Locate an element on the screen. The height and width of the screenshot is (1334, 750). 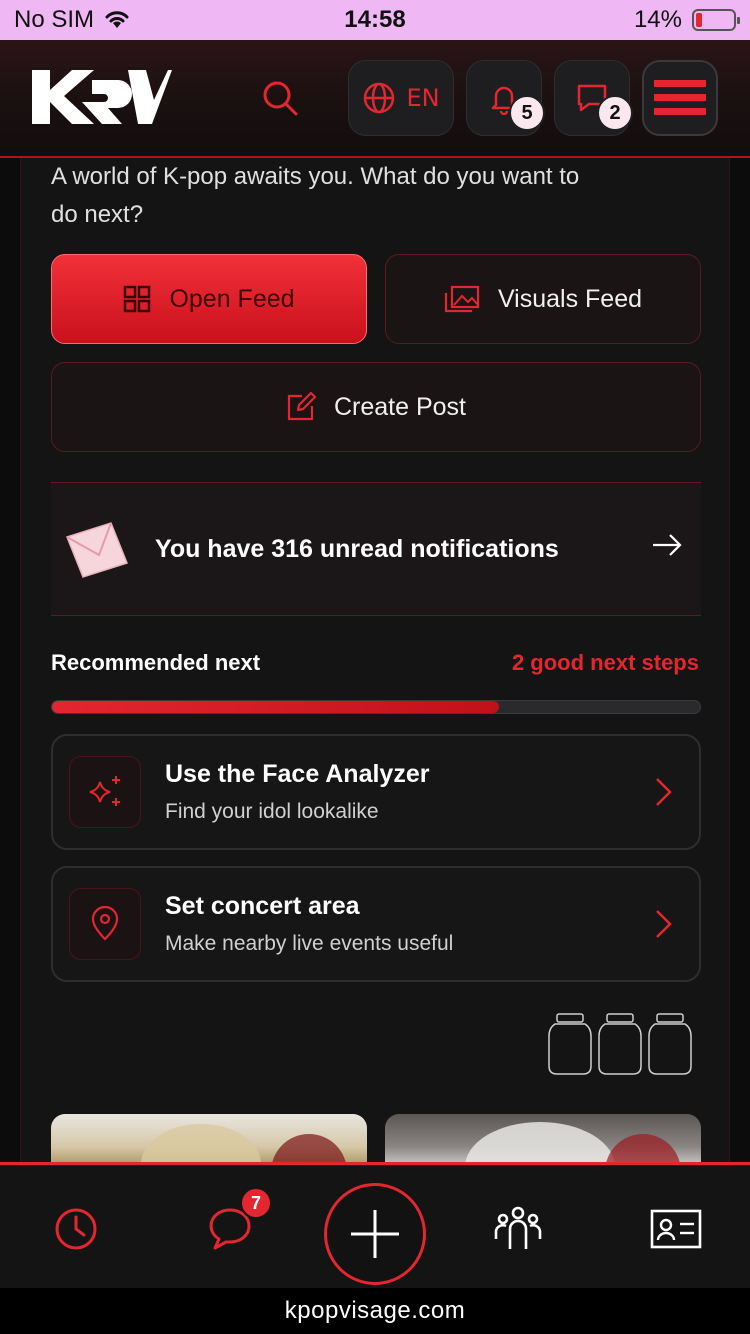
grid-icon is located at coordinates (137, 299).